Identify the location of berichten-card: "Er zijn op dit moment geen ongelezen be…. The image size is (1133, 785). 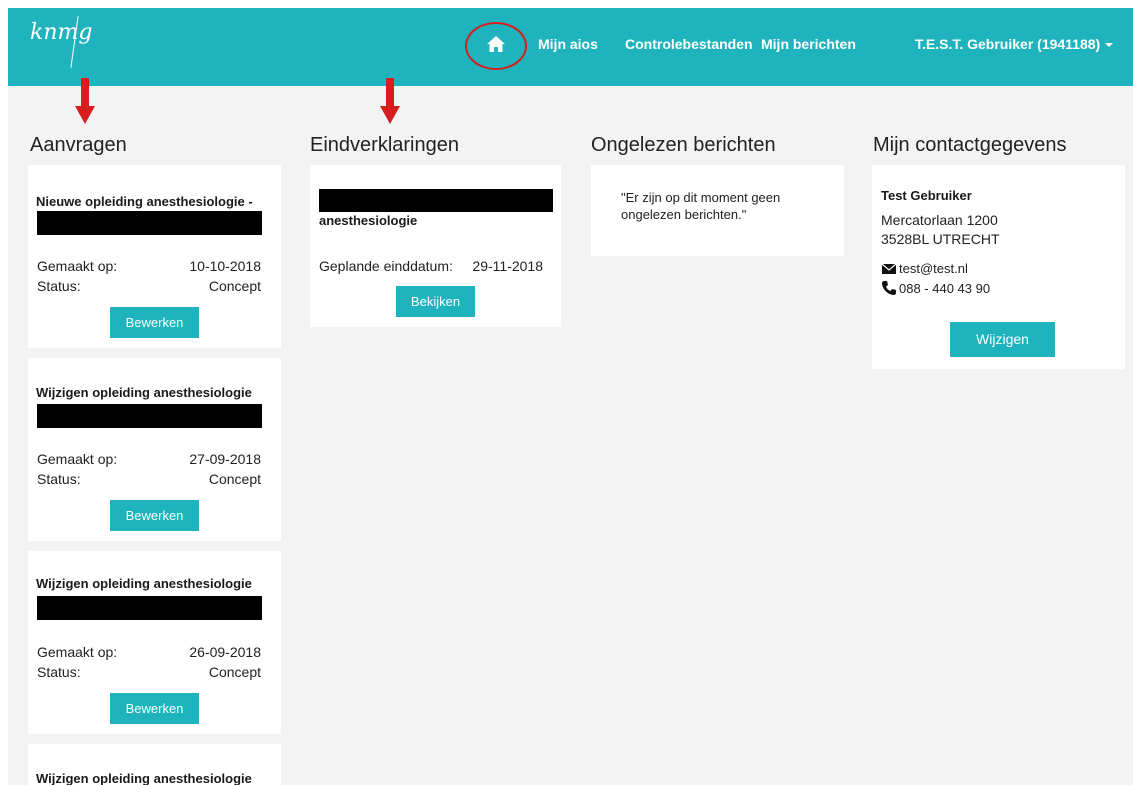
(717, 210).